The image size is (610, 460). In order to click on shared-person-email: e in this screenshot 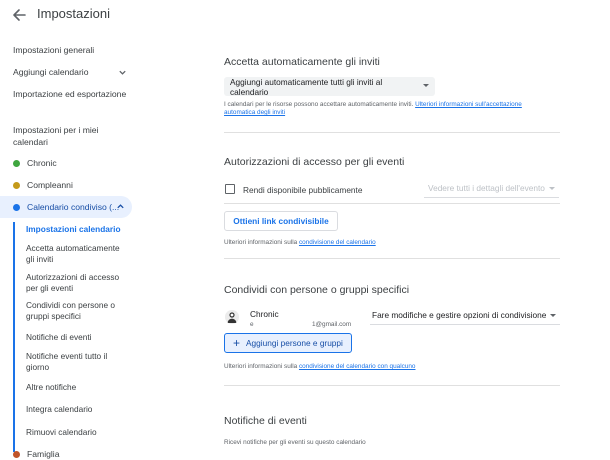, I will do `click(252, 324)`.